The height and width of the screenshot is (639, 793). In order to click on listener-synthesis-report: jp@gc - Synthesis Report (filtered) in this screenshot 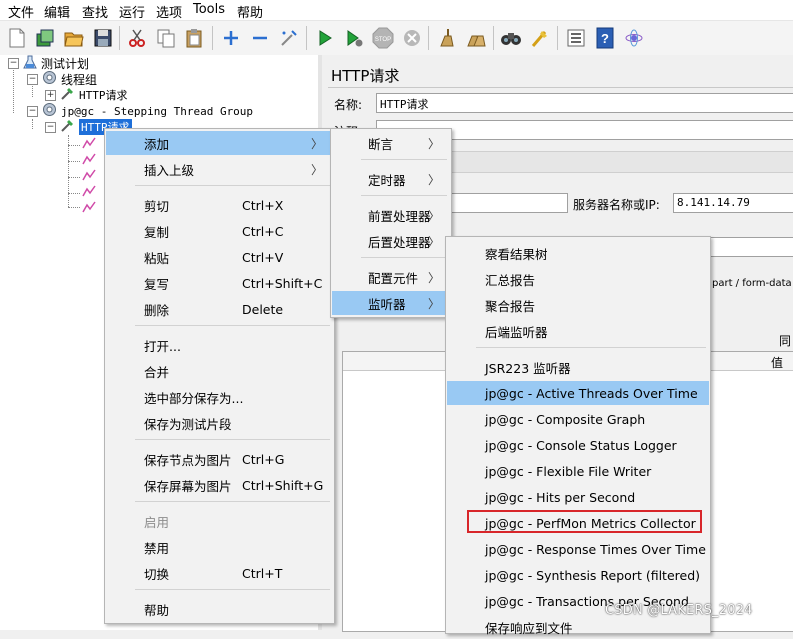, I will do `click(578, 575)`.